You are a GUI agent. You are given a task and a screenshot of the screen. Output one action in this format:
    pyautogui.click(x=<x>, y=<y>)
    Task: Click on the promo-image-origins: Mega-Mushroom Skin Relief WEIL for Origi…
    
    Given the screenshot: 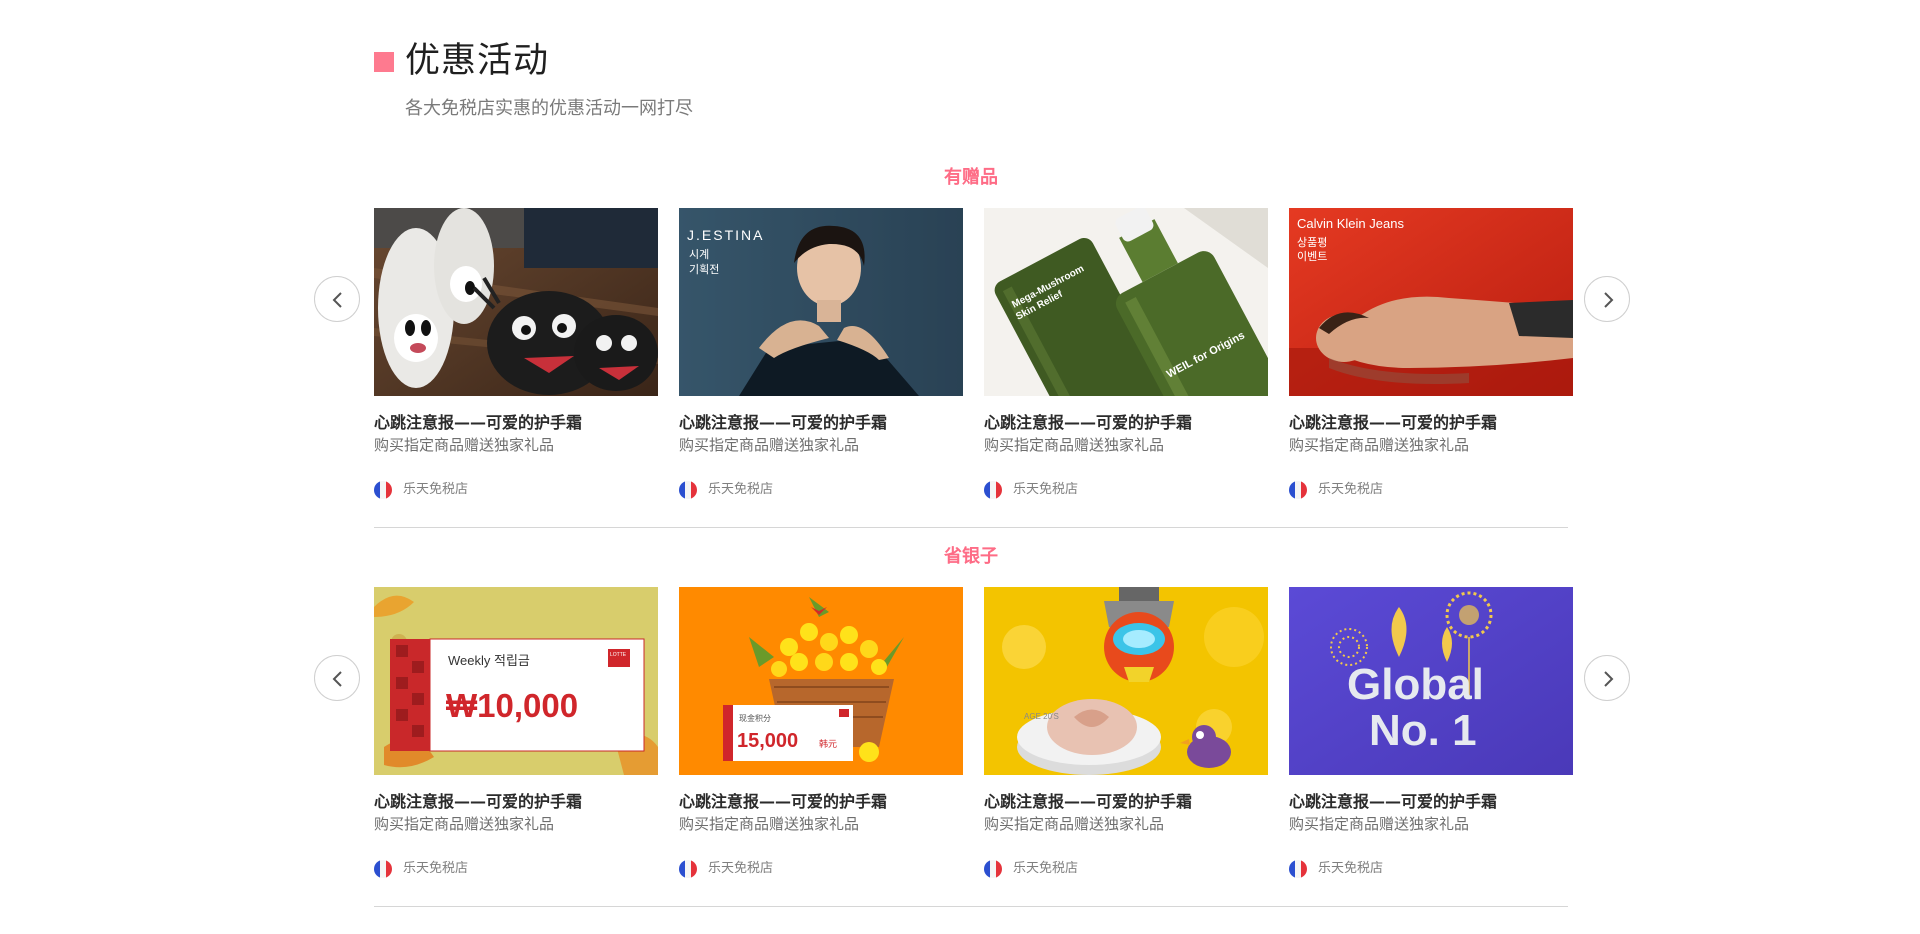 What is the action you would take?
    pyautogui.click(x=1126, y=302)
    